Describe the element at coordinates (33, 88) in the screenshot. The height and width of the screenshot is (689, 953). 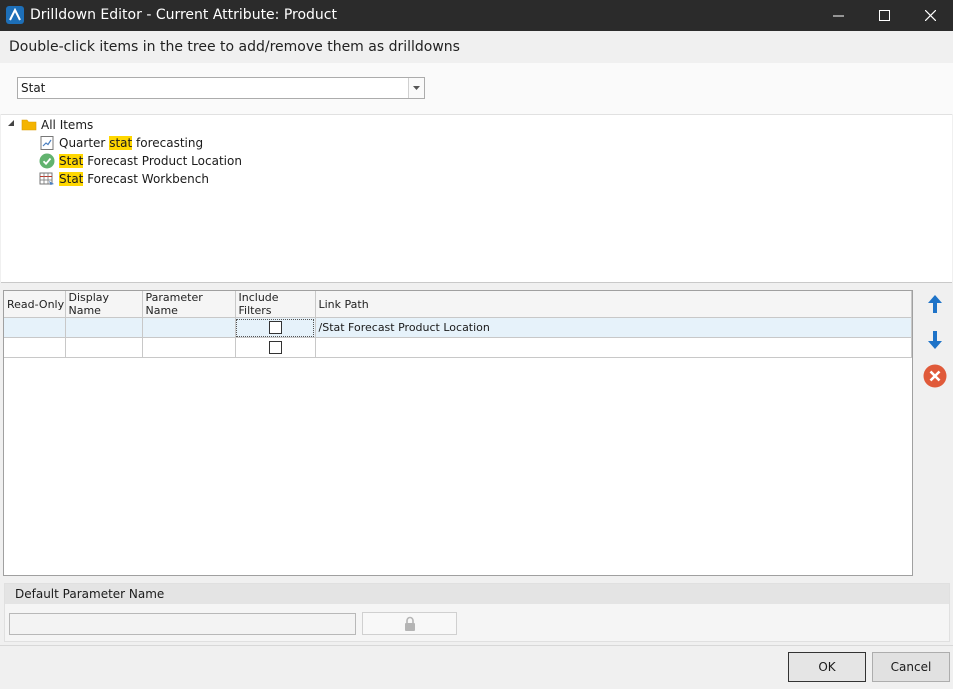
I see `filter-value: Stat` at that location.